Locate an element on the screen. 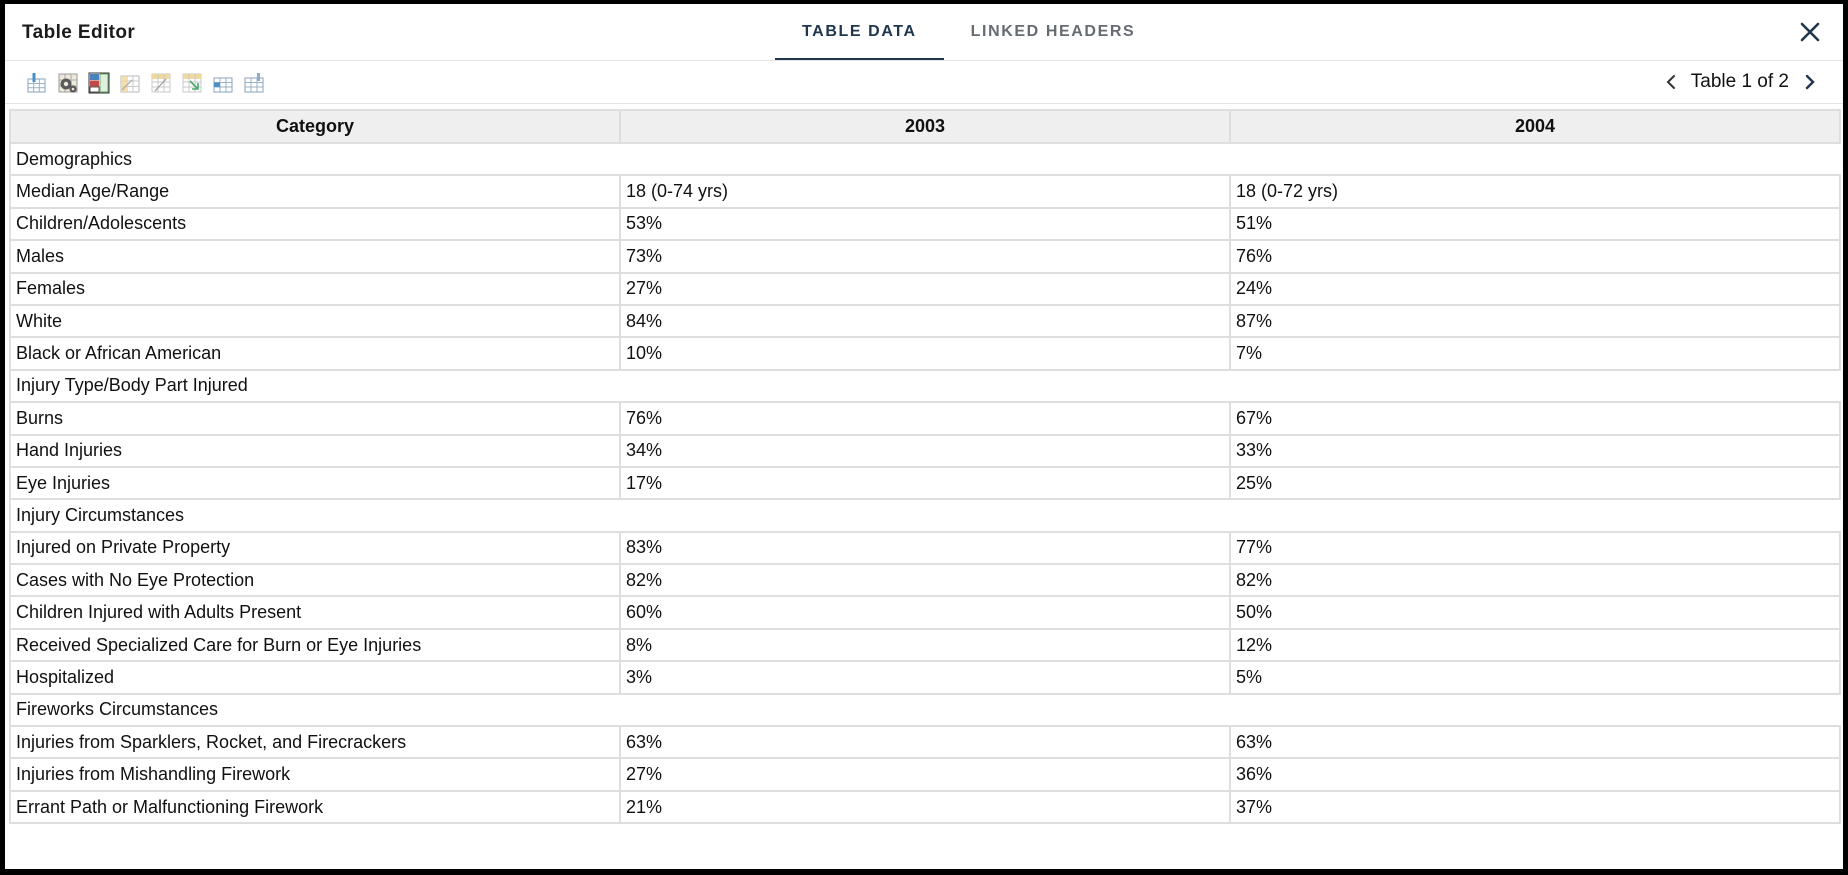 This screenshot has width=1848, height=875. merge-cells-icon is located at coordinates (130, 83).